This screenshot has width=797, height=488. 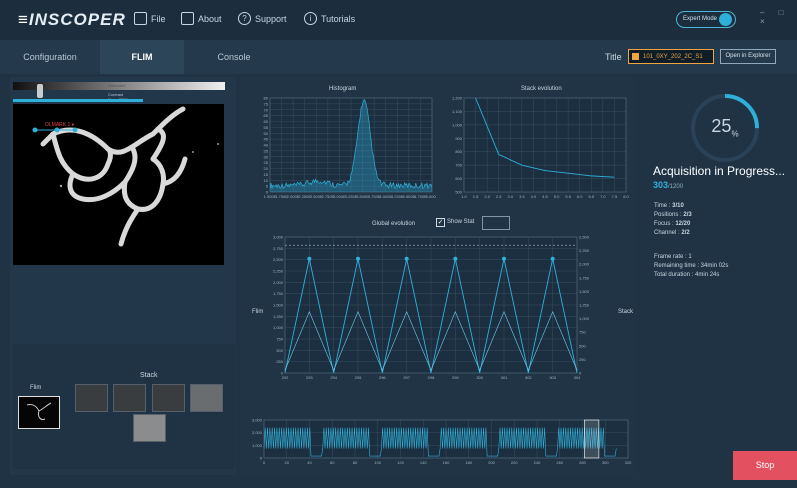 I want to click on timeline-x-tick: 180, so click(x=468, y=462).